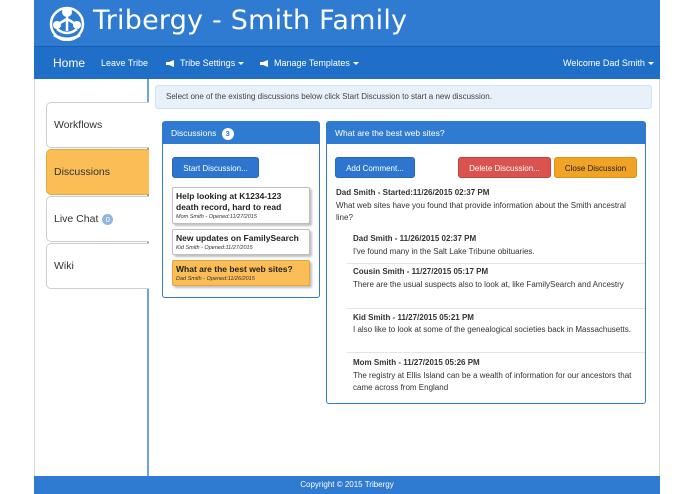 This screenshot has width=695, height=494. Describe the element at coordinates (604, 63) in the screenshot. I see `welcome-label: Welcome Dad Smith` at that location.